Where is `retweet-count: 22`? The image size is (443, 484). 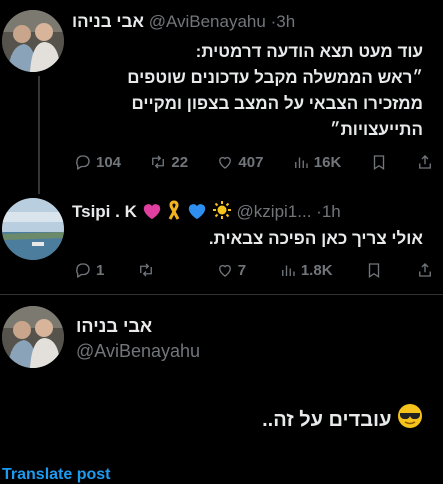 retweet-count: 22 is located at coordinates (180, 162).